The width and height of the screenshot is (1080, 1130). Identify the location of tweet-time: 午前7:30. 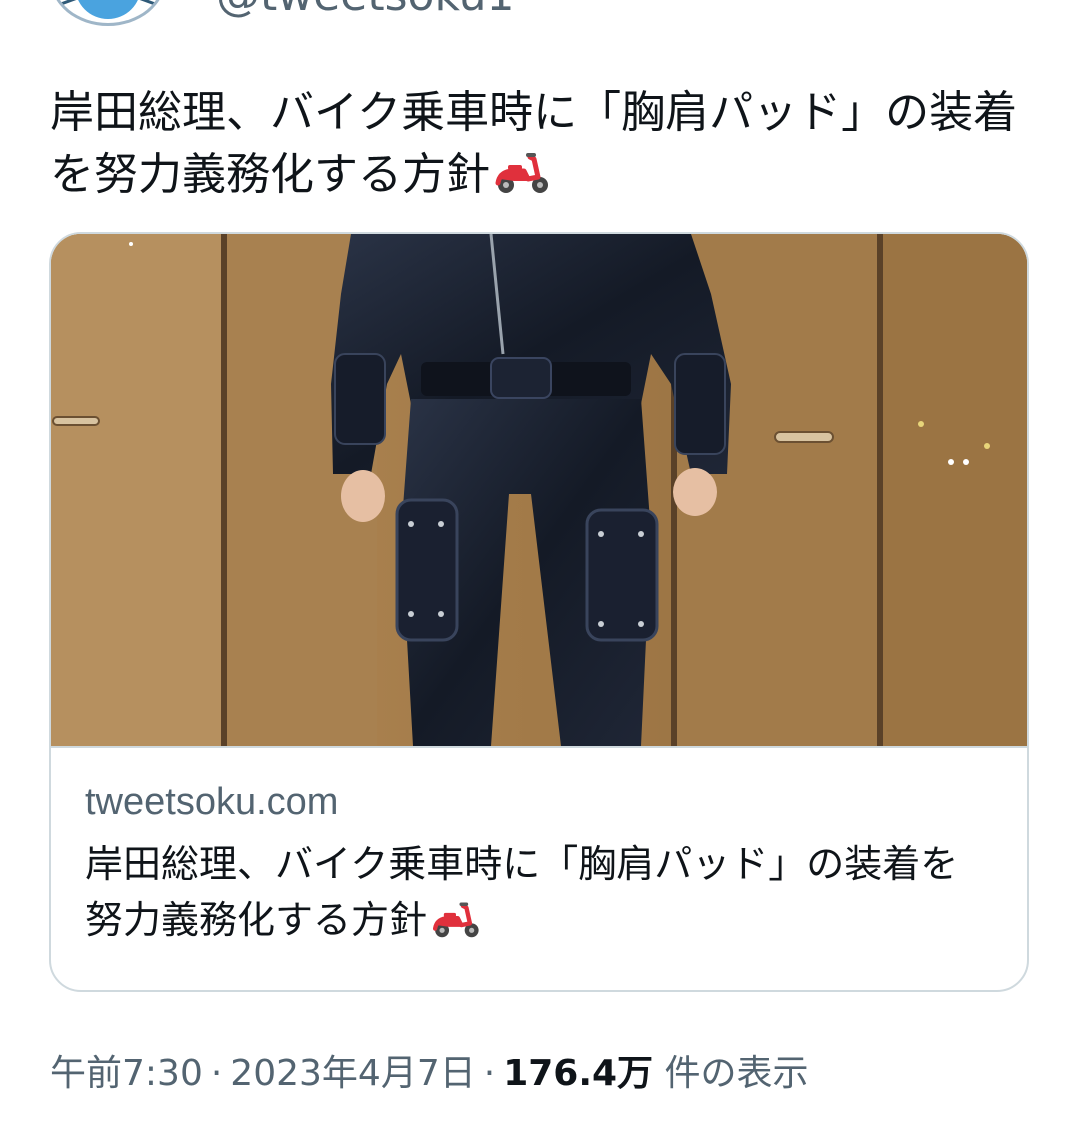
(126, 1073).